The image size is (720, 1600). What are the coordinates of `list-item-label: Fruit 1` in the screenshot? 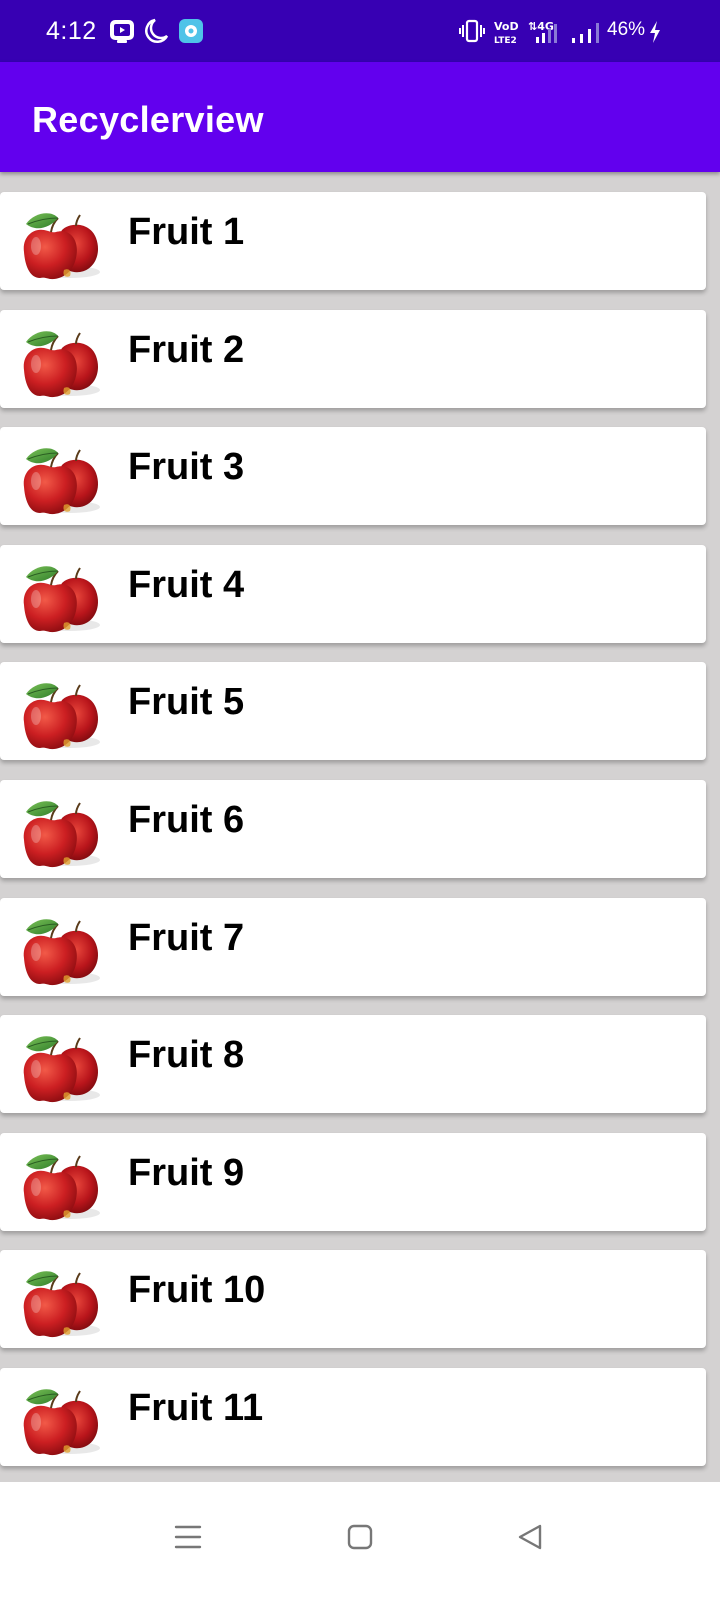 It's located at (186, 232).